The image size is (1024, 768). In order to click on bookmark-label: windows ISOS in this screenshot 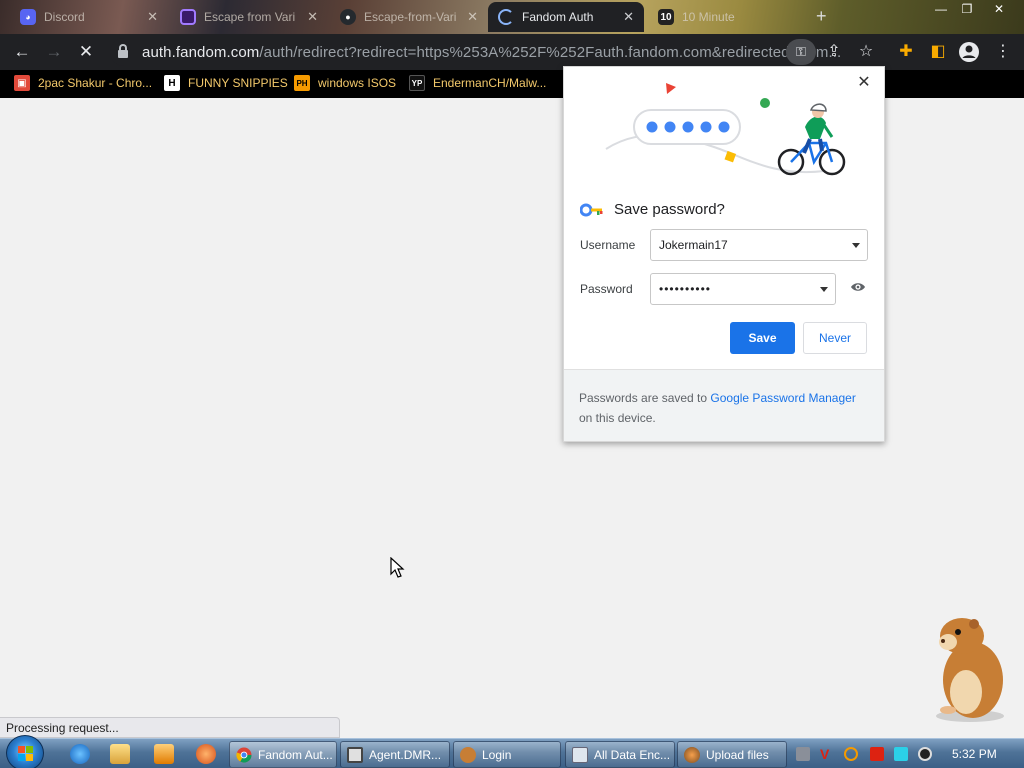, I will do `click(357, 83)`.